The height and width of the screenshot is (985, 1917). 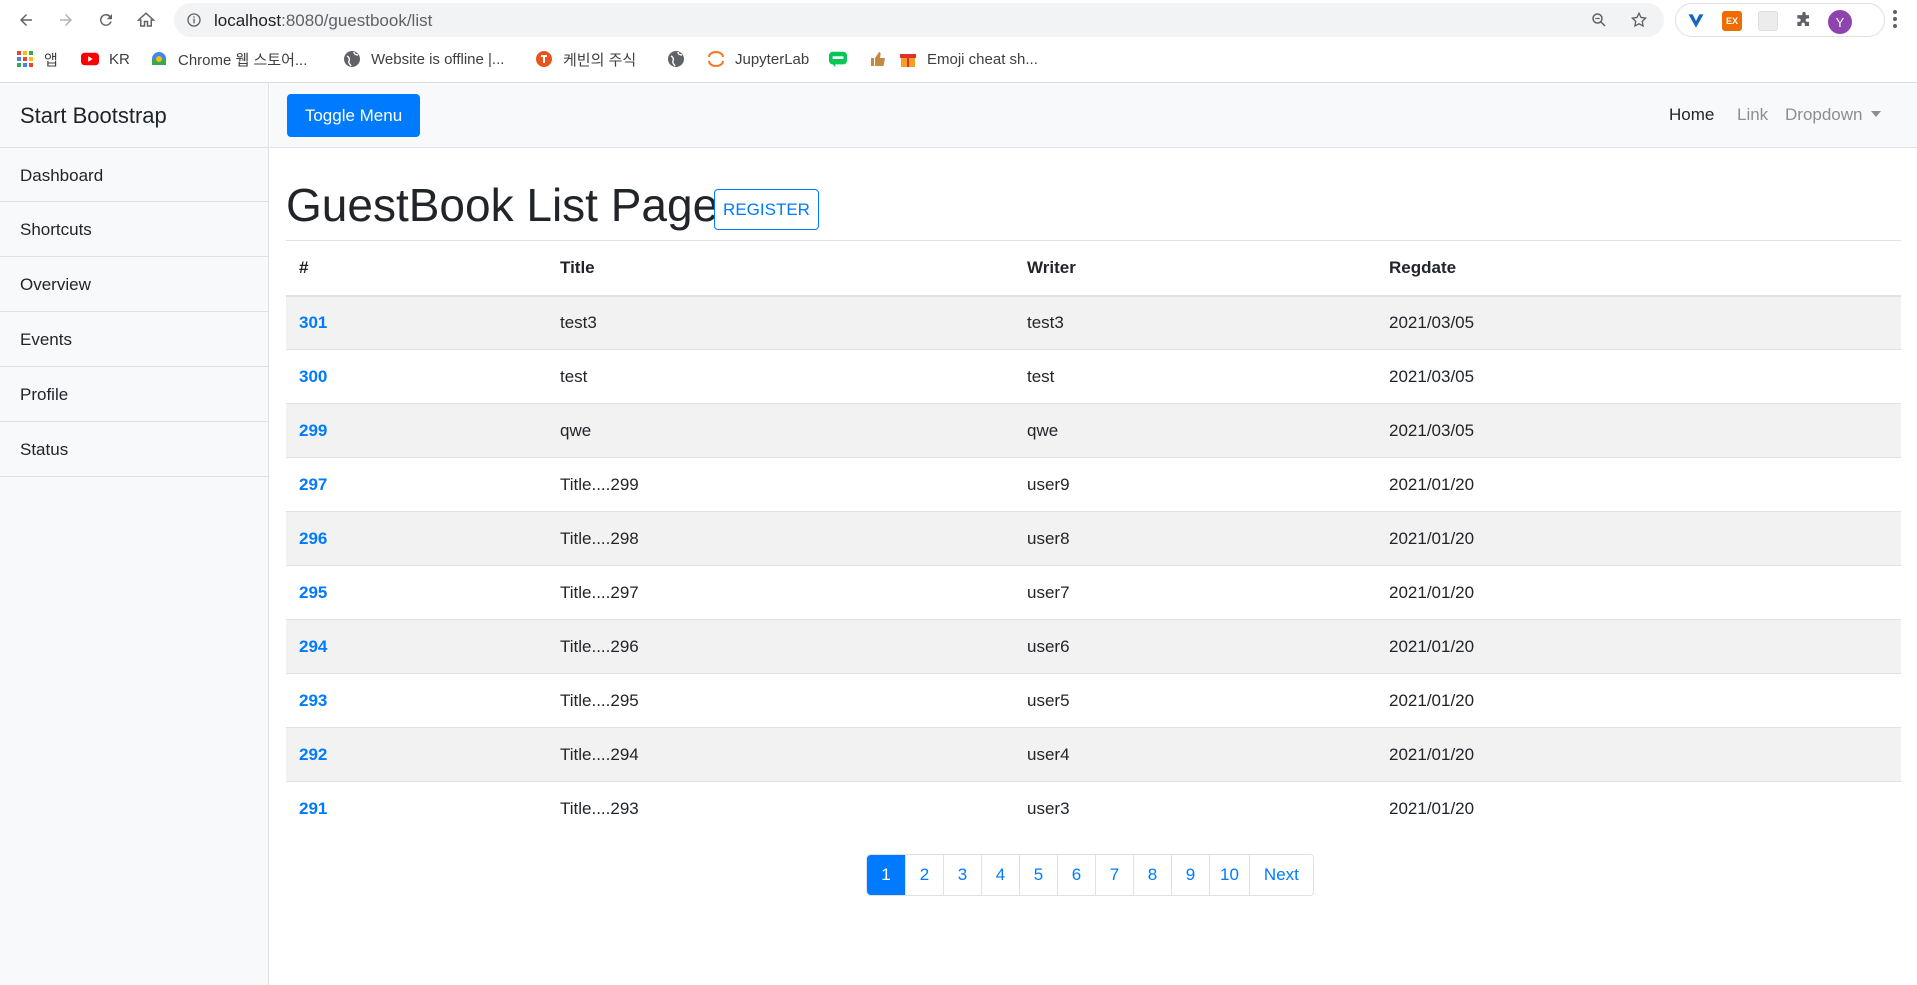 I want to click on extension-ex-icon: EX, so click(x=1732, y=21).